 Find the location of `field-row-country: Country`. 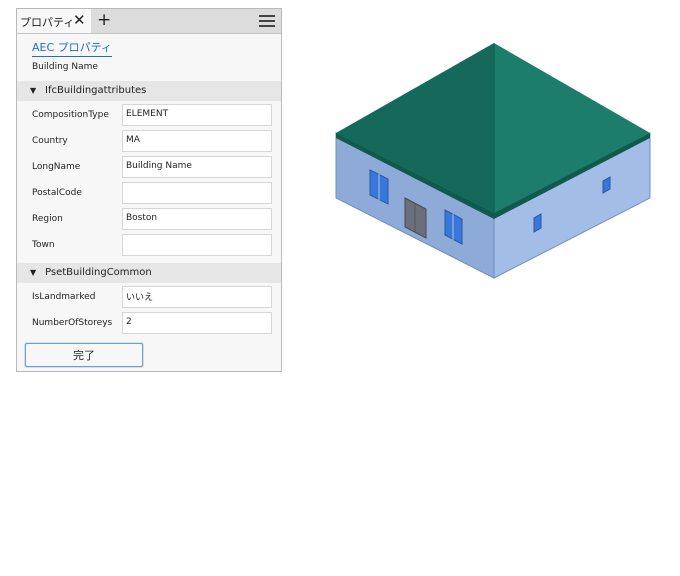

field-row-country: Country is located at coordinates (149, 141).